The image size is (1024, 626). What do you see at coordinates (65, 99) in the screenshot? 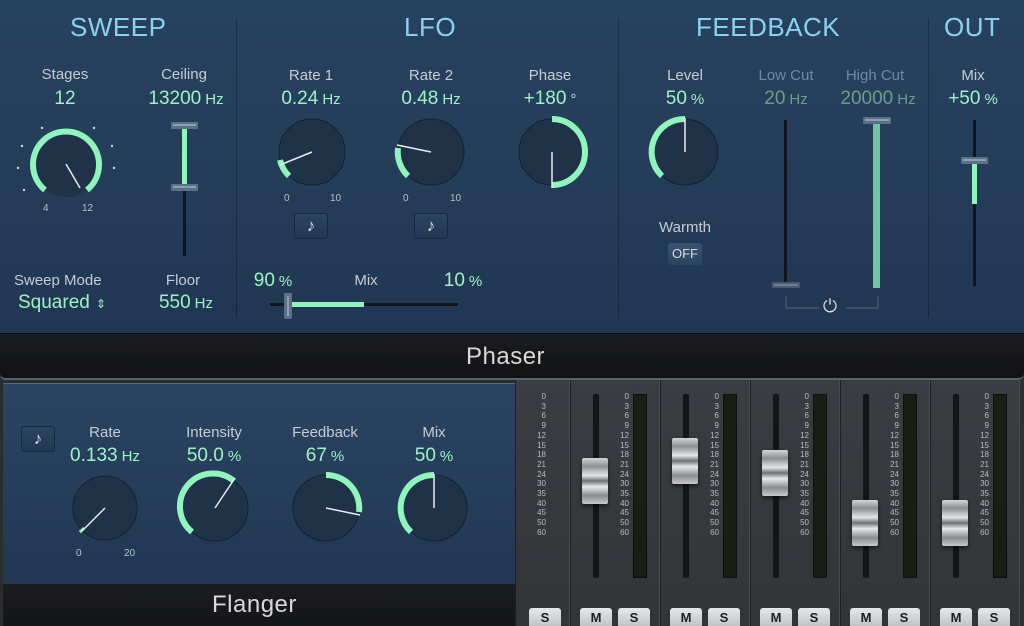
I see `stages-value: 12` at bounding box center [65, 99].